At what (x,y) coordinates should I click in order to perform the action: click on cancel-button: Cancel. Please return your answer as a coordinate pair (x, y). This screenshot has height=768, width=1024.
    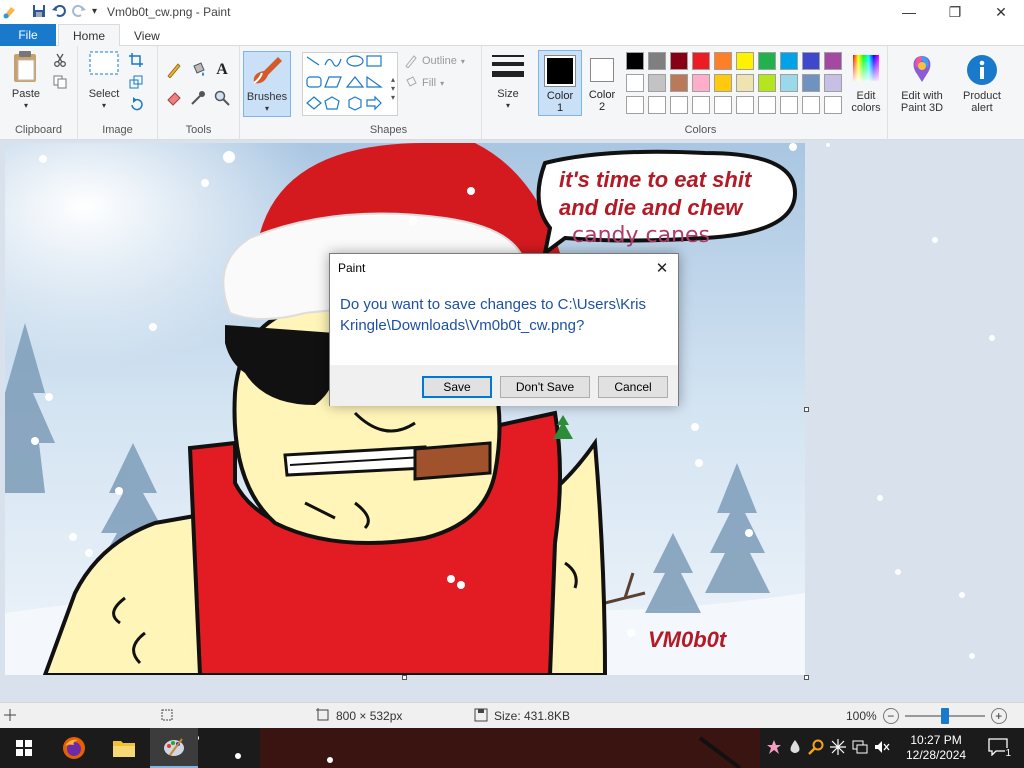
    Looking at the image, I should click on (633, 387).